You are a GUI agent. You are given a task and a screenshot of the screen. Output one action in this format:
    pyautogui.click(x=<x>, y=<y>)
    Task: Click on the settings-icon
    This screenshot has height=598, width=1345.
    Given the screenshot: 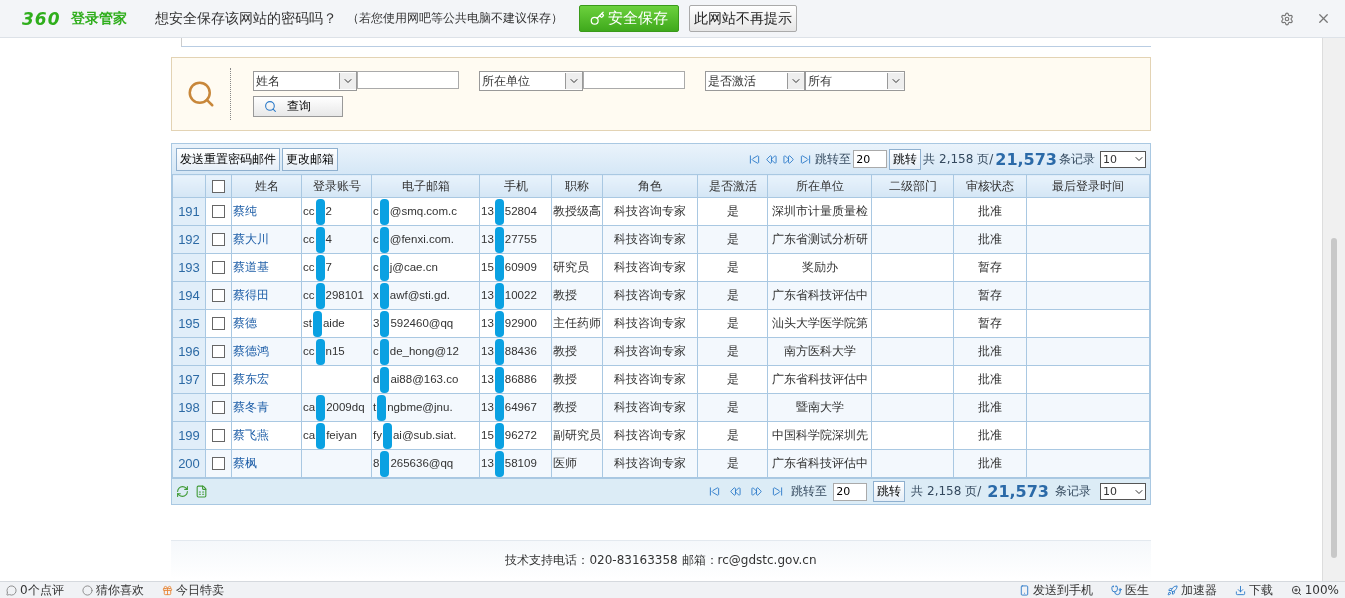 What is the action you would take?
    pyautogui.click(x=1287, y=18)
    